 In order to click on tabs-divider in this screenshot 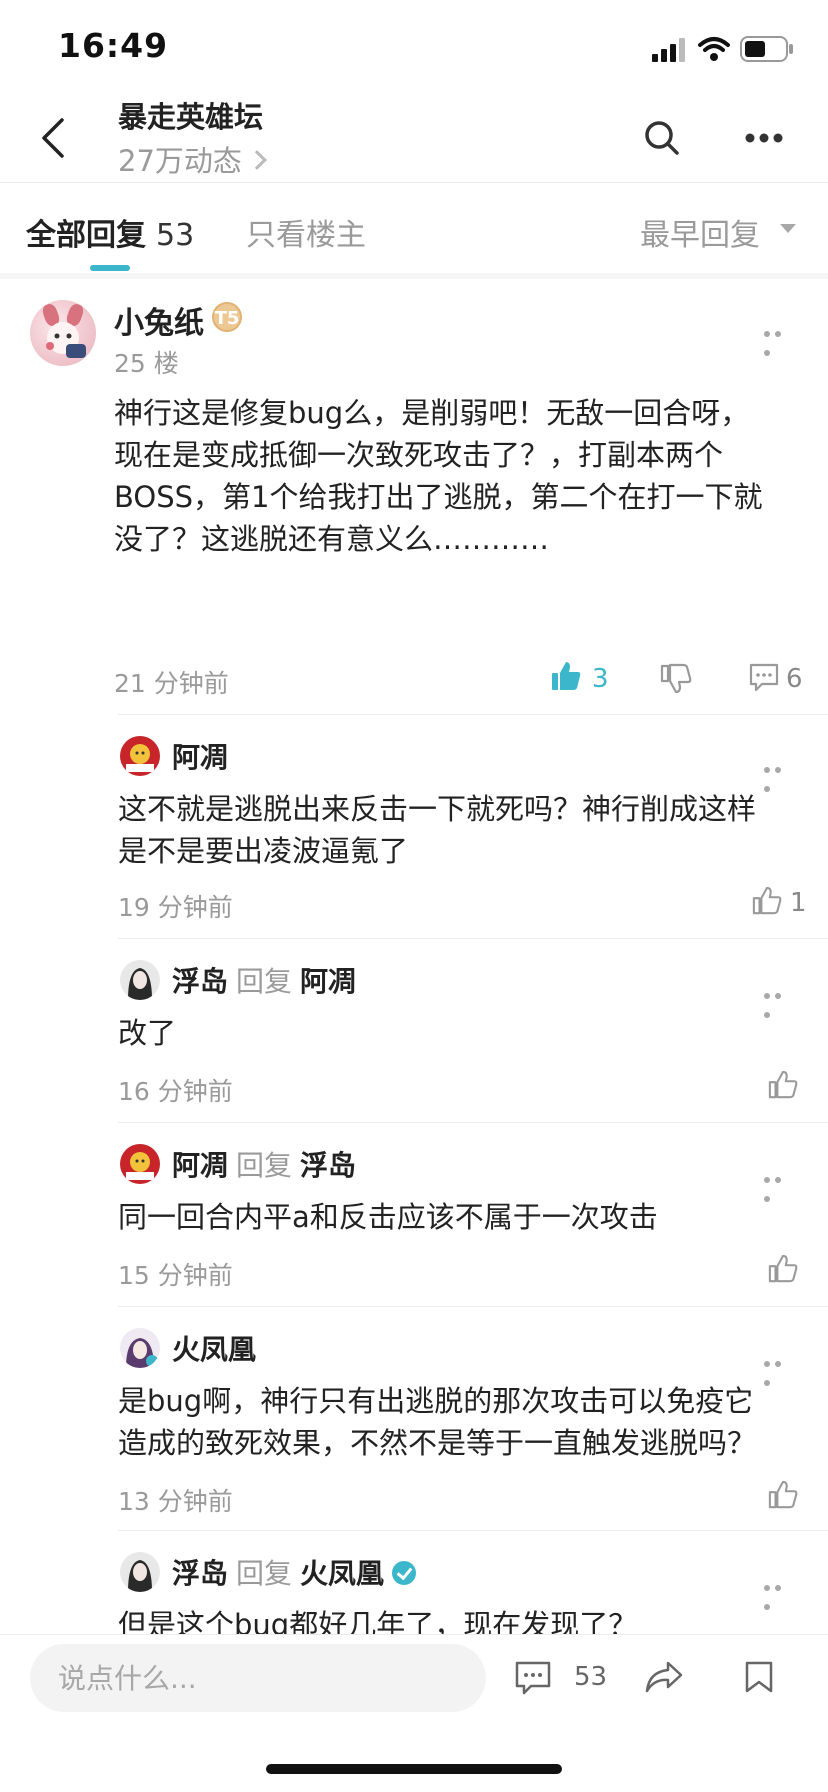, I will do `click(414, 276)`.